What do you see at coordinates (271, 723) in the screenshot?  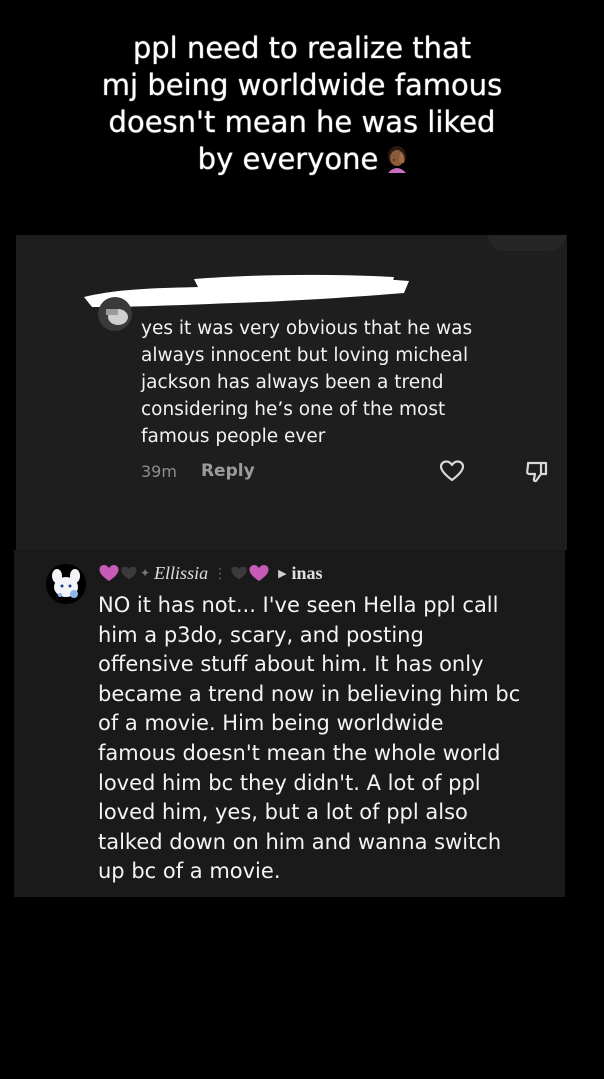 I see `comment-line: of a movie. Him being worldwide` at bounding box center [271, 723].